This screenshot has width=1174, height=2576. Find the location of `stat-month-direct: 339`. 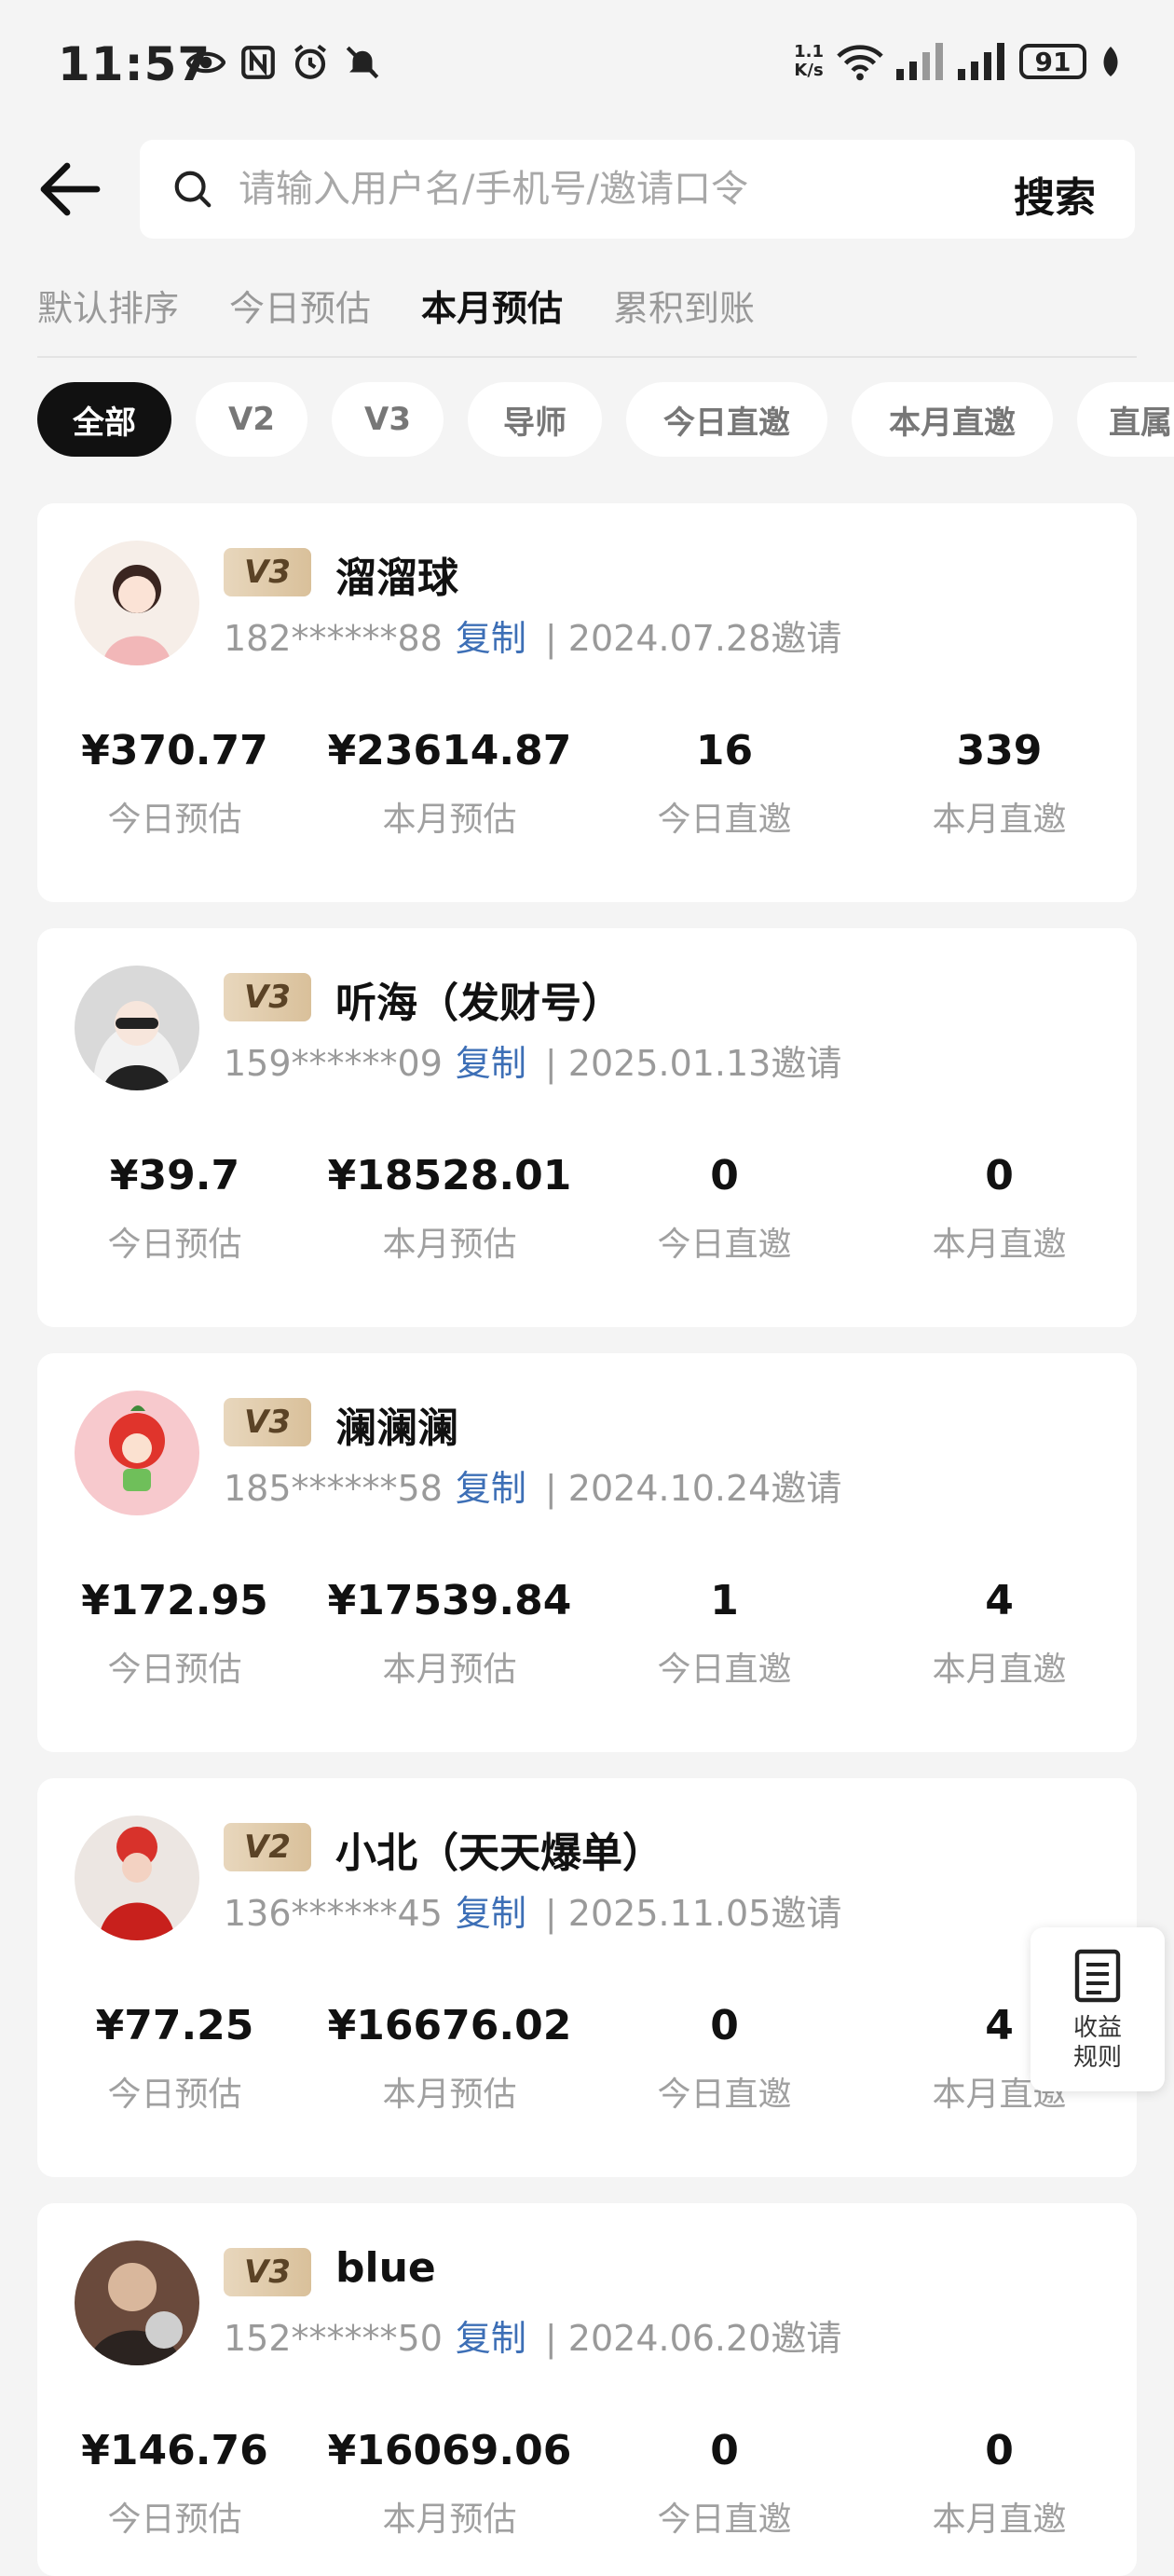

stat-month-direct: 339 is located at coordinates (999, 750).